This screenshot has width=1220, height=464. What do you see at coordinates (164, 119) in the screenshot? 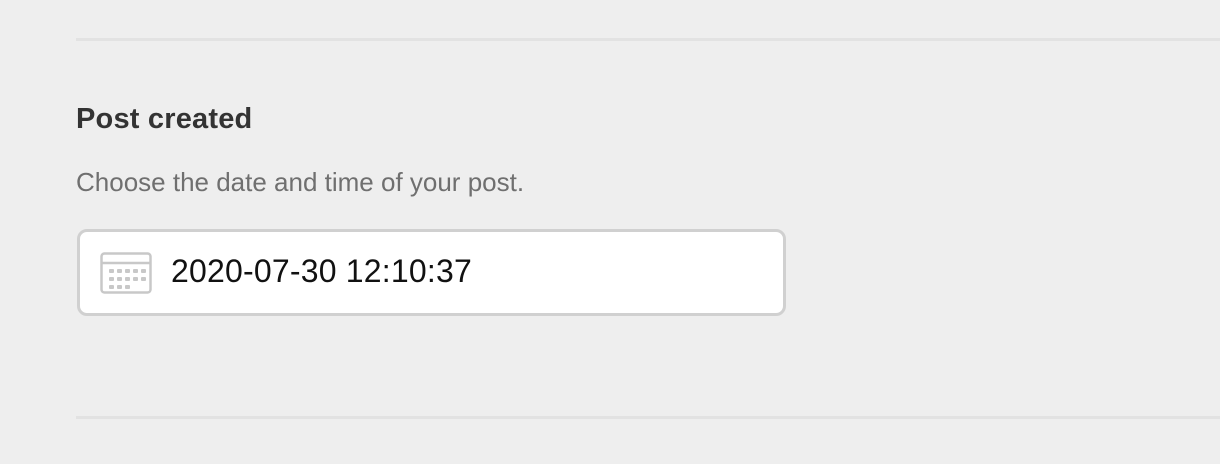
I see `section-title: Post created` at bounding box center [164, 119].